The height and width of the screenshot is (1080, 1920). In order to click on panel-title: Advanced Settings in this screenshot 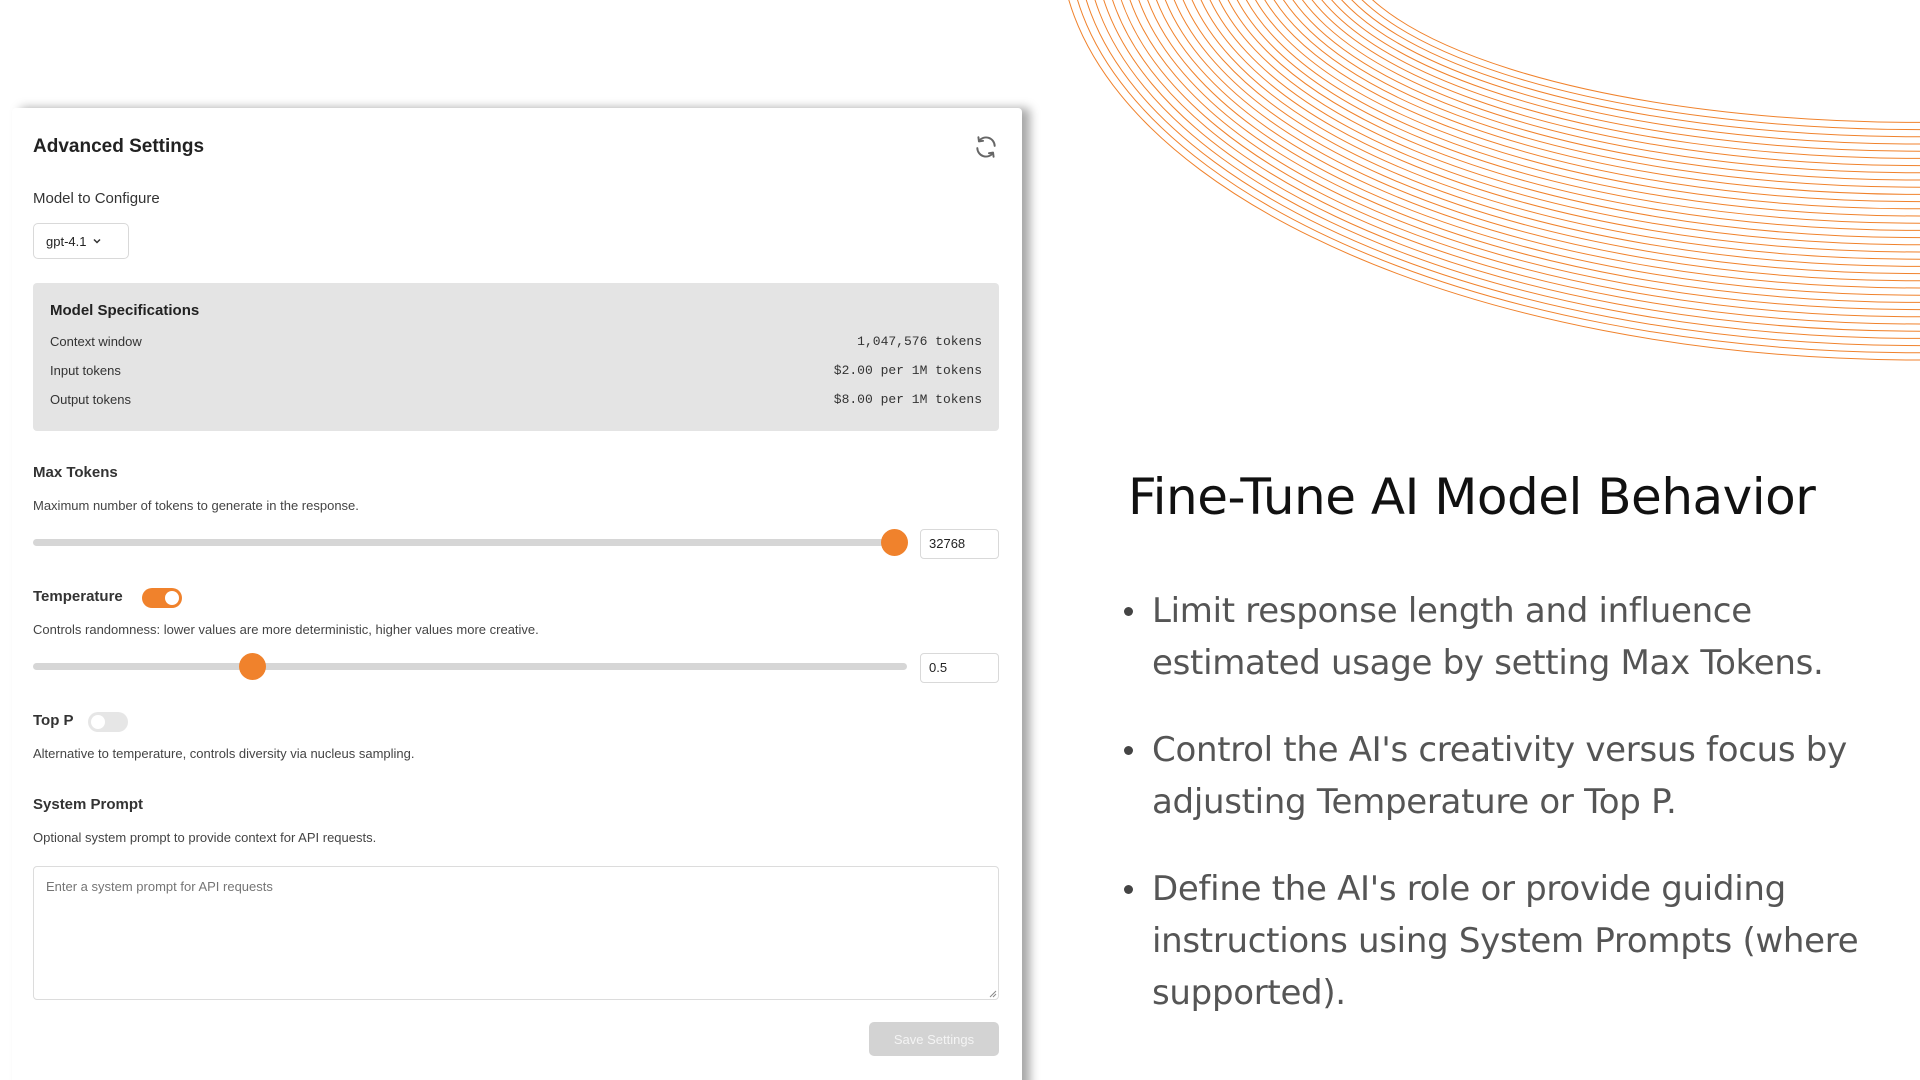, I will do `click(119, 146)`.